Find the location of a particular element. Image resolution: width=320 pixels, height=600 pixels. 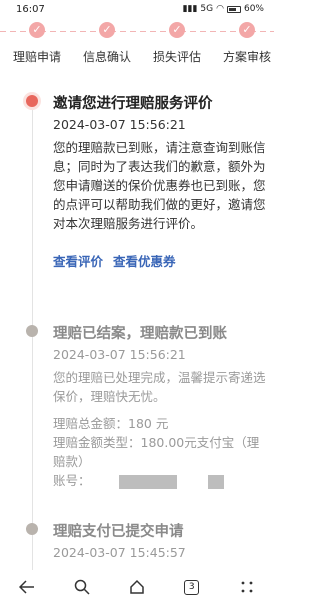

dots-menu-icon is located at coordinates (246, 587).